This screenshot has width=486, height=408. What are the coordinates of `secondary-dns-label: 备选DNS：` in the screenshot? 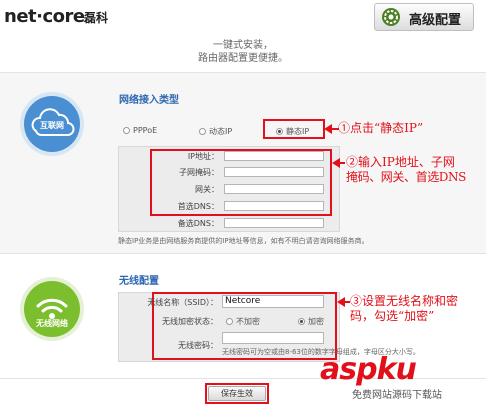 It's located at (198, 223).